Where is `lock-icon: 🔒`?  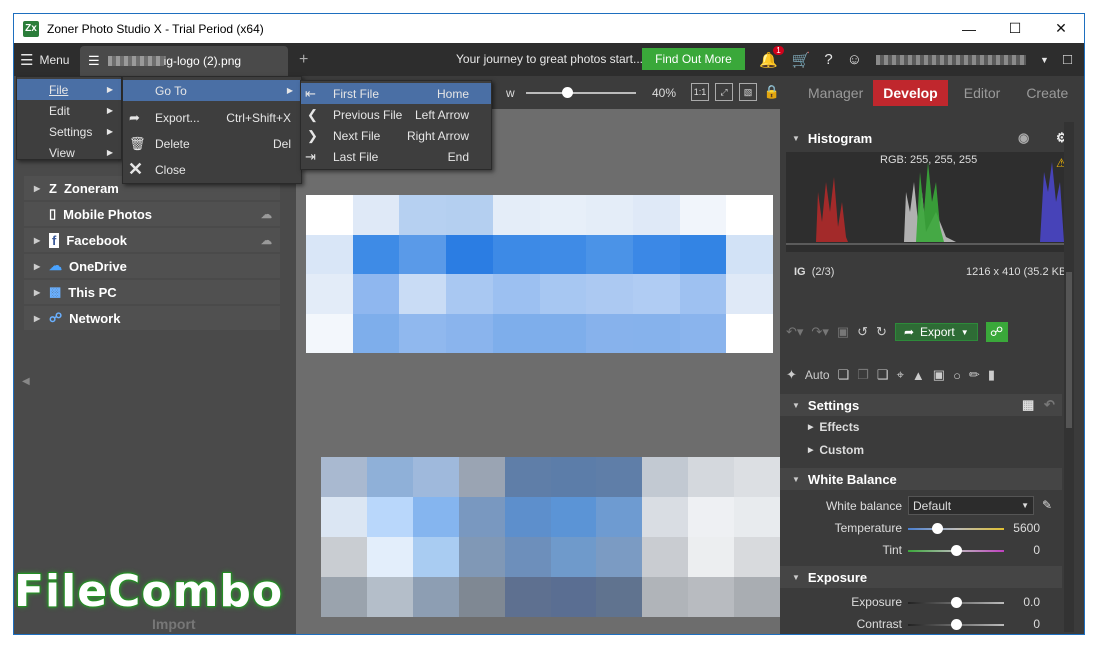
lock-icon: 🔒 is located at coordinates (772, 92).